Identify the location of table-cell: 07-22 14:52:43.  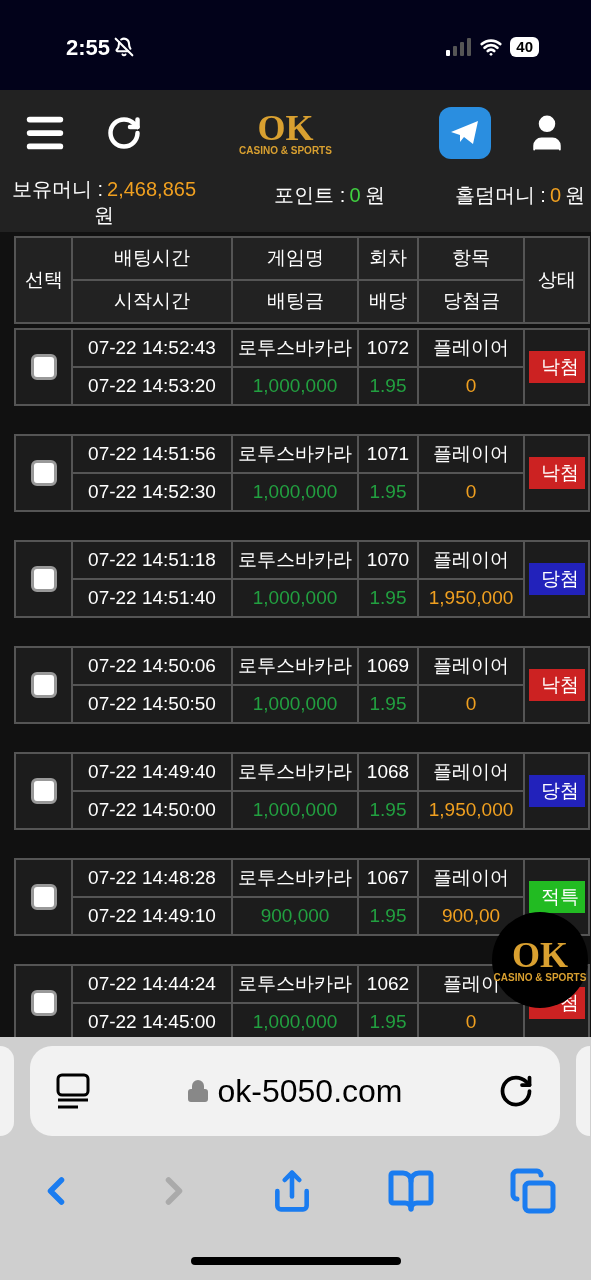
(152, 348).